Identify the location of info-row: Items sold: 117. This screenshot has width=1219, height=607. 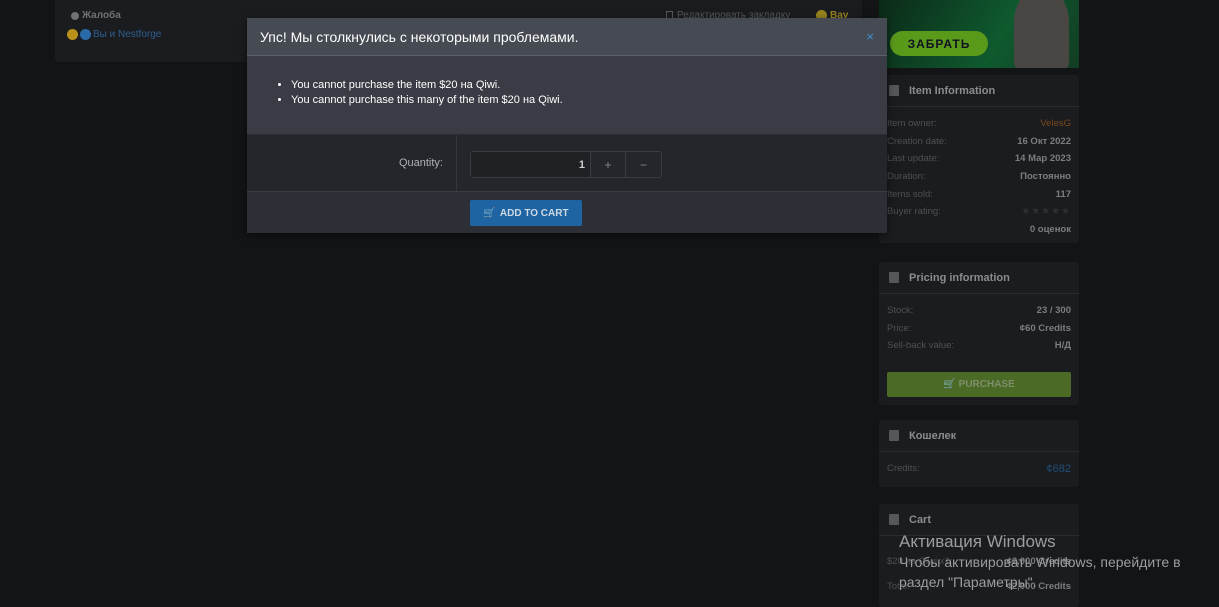
(979, 194).